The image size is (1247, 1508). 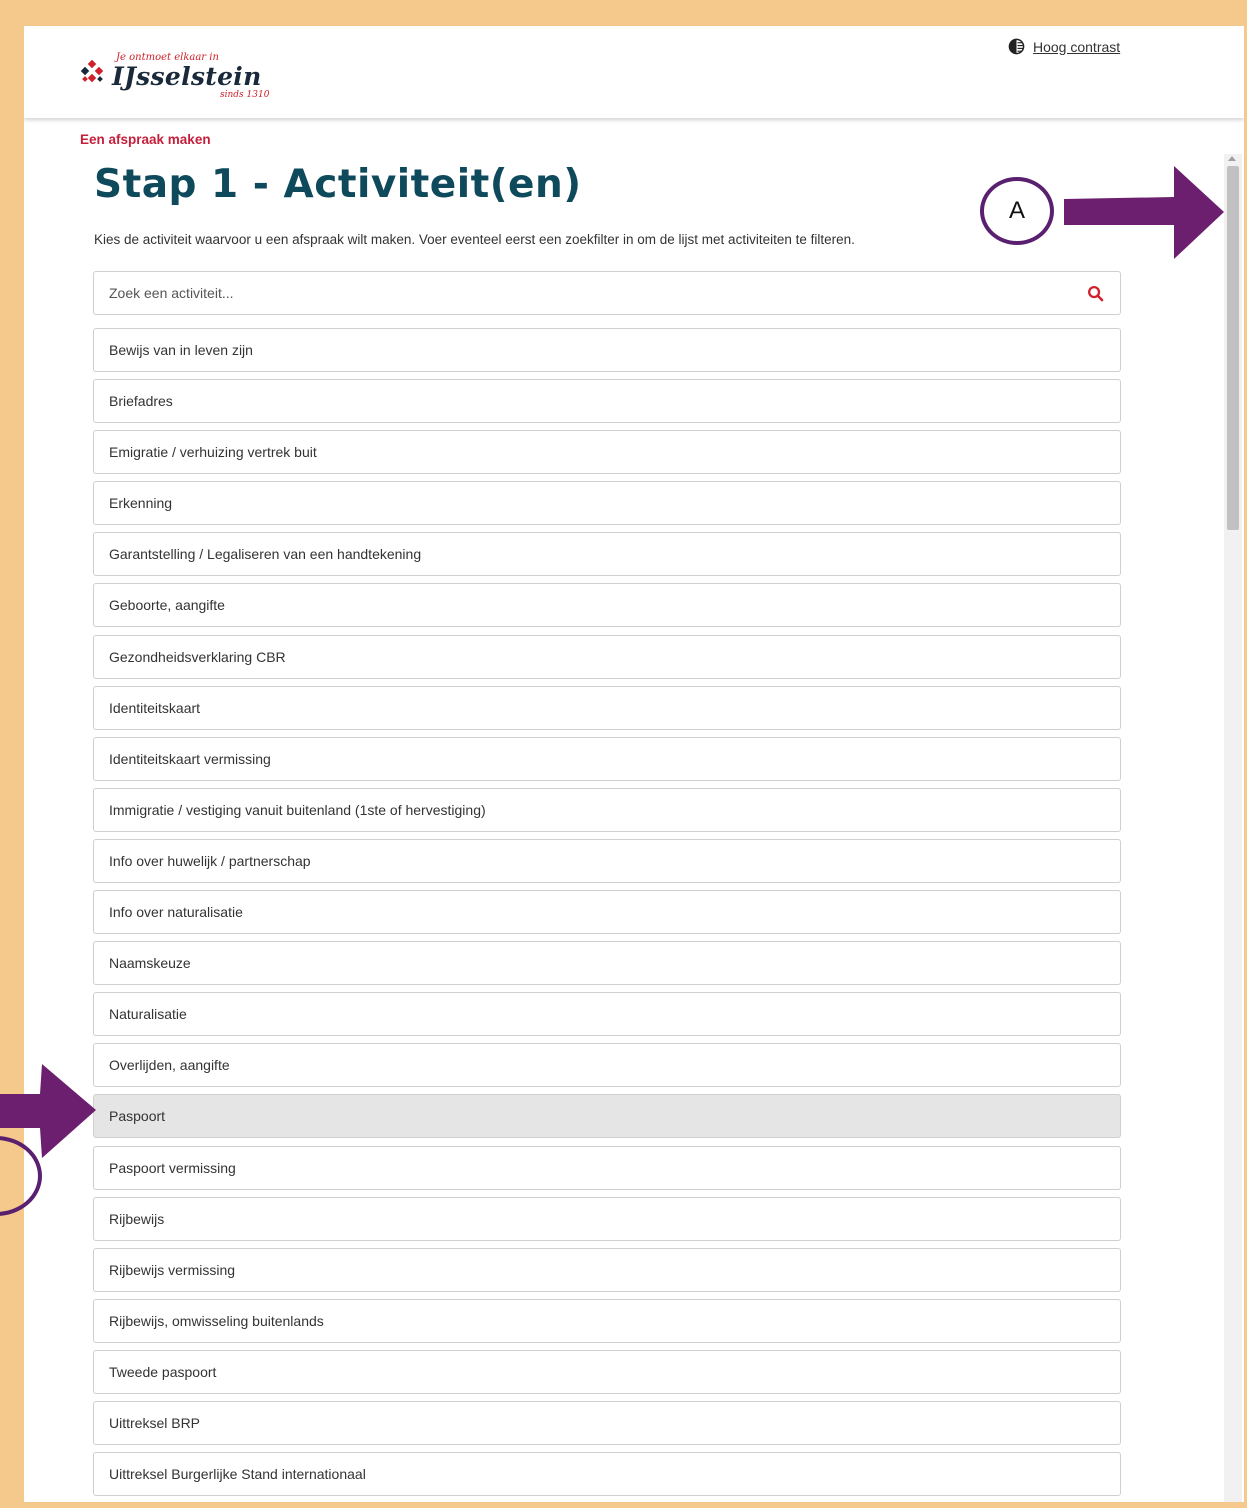 I want to click on activity-item: Info over naturalisatie, so click(x=607, y=912).